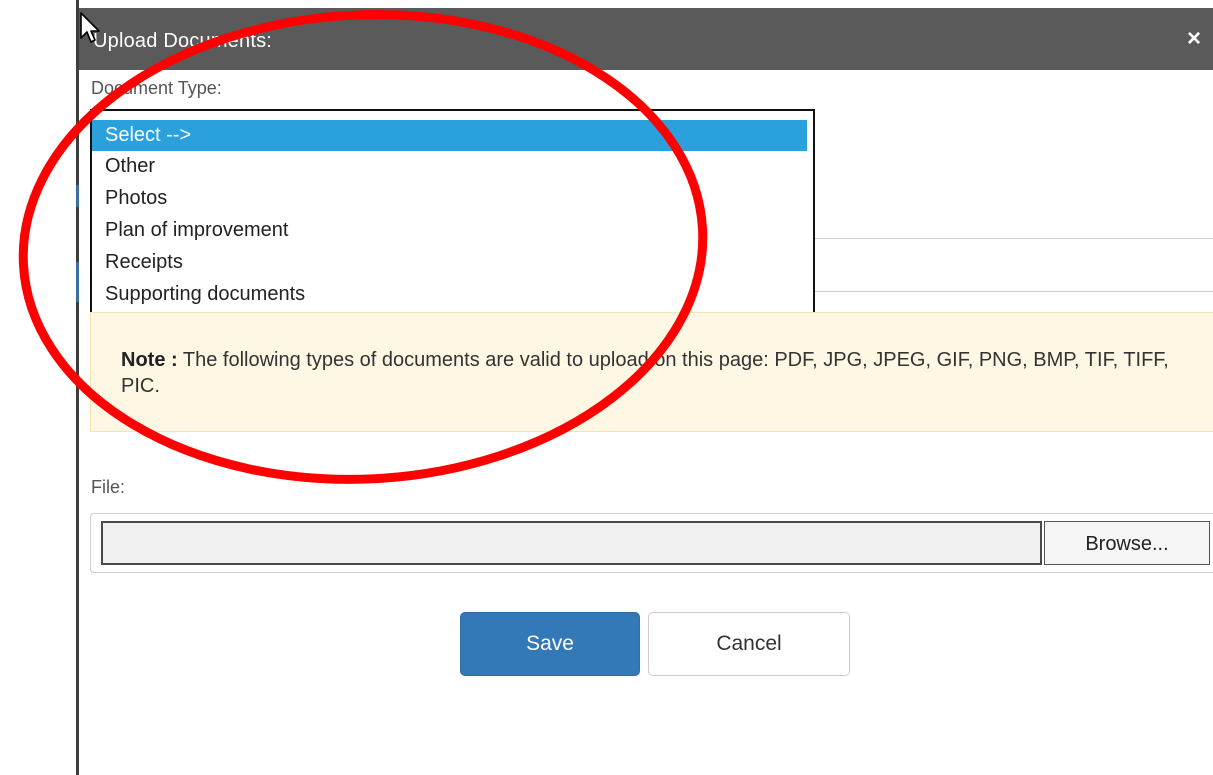 The width and height of the screenshot is (1213, 775). I want to click on close-icon: ×, so click(1194, 39).